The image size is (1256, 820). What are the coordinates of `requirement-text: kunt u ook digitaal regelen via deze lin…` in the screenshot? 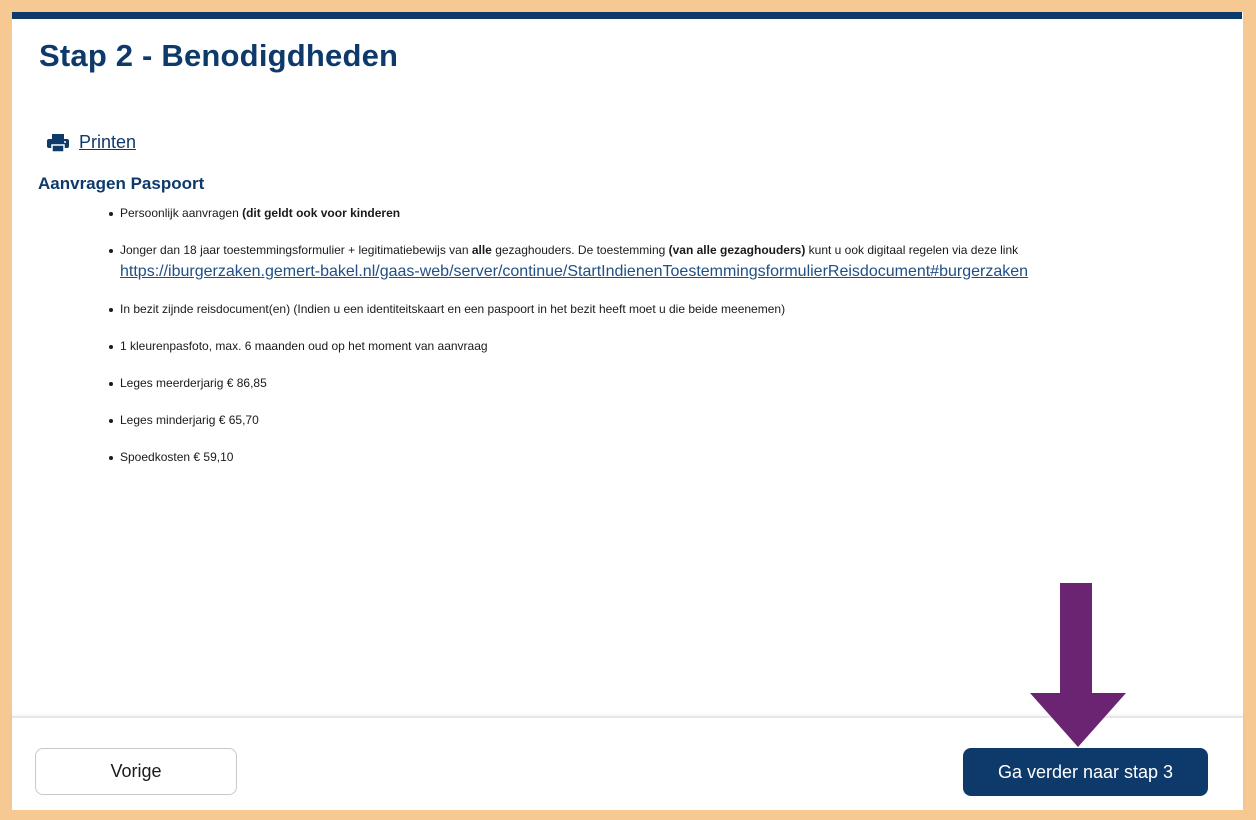 It's located at (912, 250).